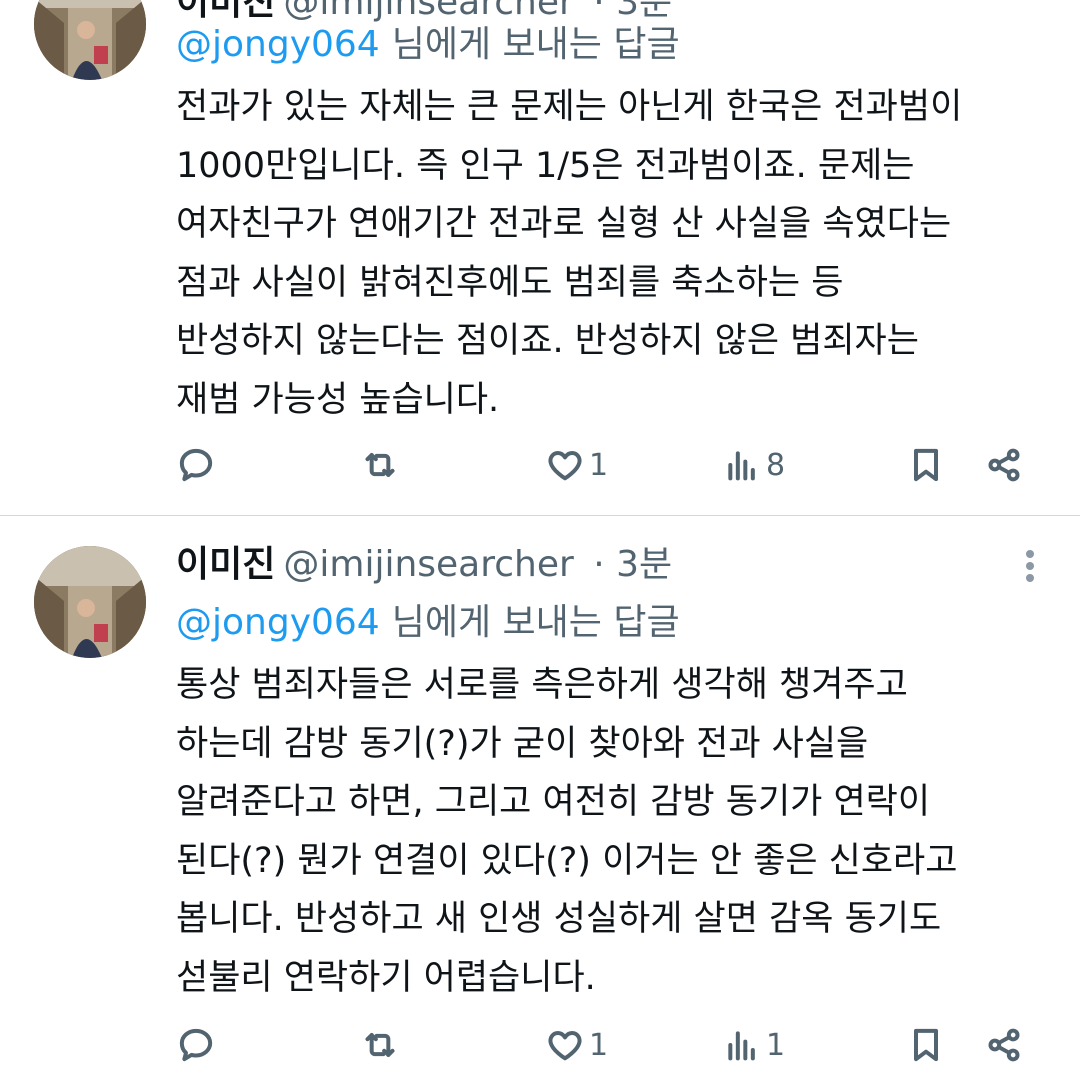 The height and width of the screenshot is (1080, 1080). I want to click on views-button: 1, so click(753, 1045).